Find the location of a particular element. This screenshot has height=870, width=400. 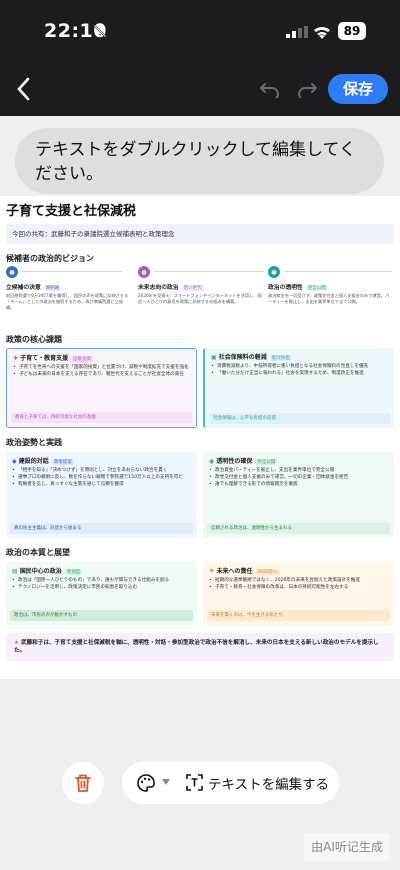

card-bullet: 短期的な選挙戦術ではなく、2026年の未来を見据えた政策設計を推進 is located at coordinates (298, 580).